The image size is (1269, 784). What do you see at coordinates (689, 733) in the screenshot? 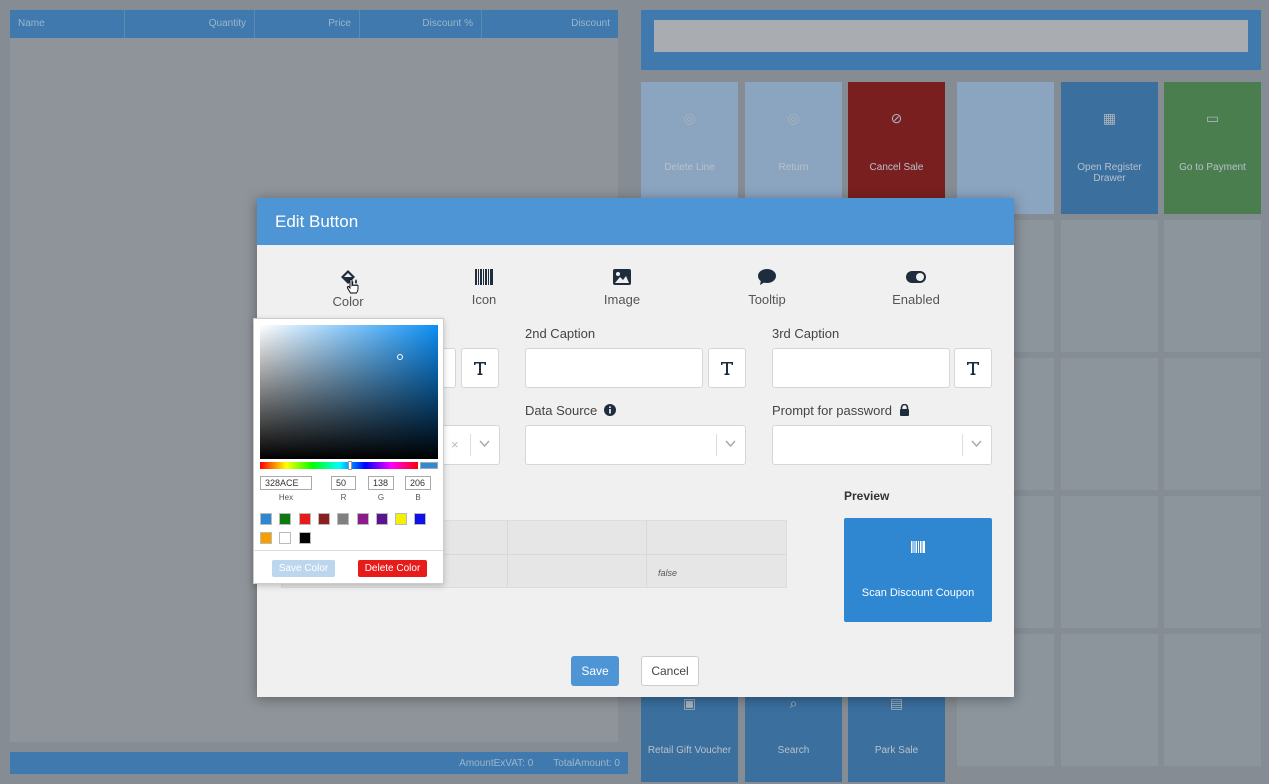
I see `tile-retail-gift-voucher: ▣ Retail Gift Voucher` at bounding box center [689, 733].